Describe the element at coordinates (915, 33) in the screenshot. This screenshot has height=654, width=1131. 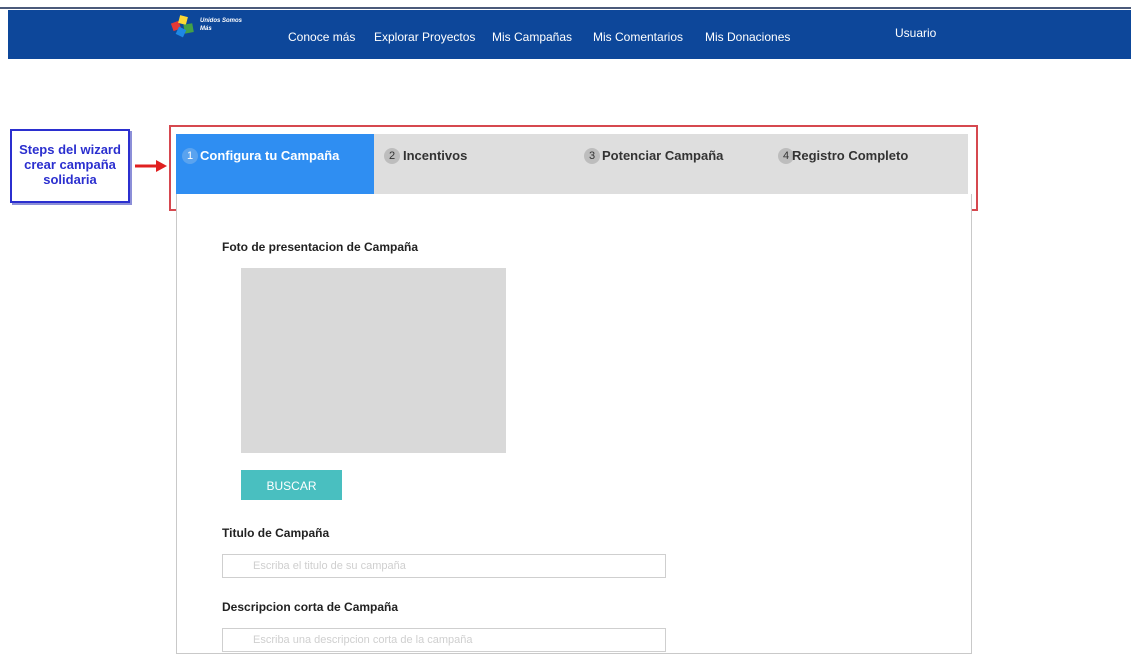
I see `user-menu: Usuario` at that location.